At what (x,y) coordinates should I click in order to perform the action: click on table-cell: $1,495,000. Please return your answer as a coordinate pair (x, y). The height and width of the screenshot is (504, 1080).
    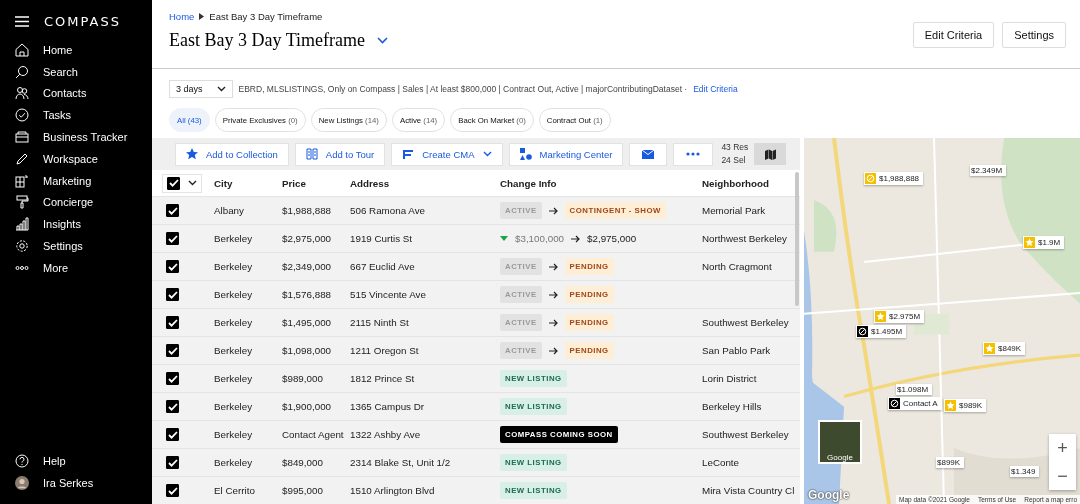
    Looking at the image, I should click on (307, 322).